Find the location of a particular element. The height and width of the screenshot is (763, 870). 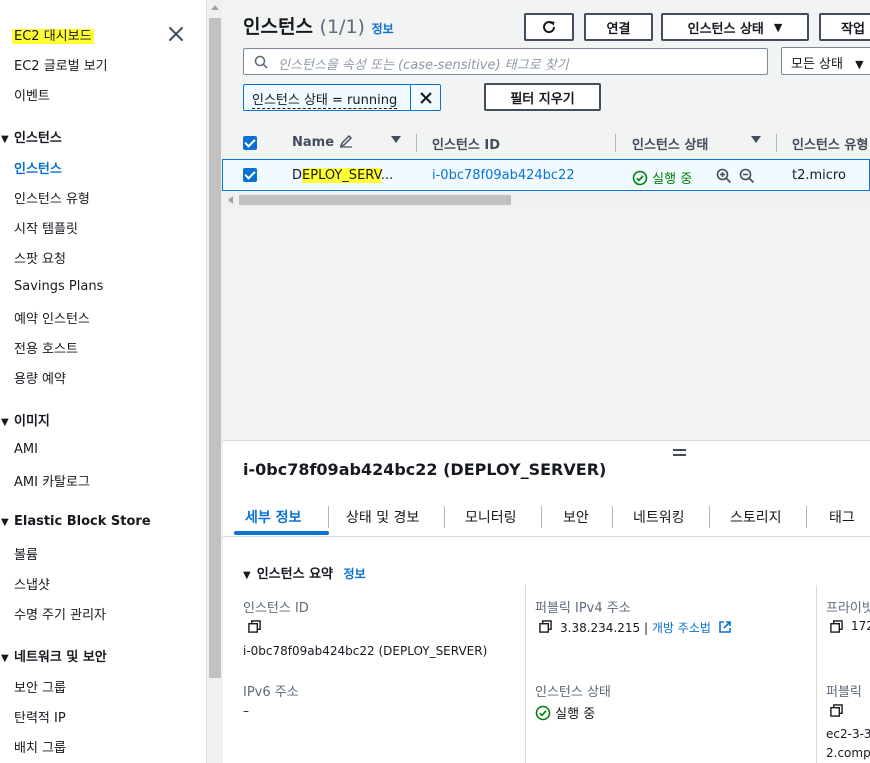

tab-security: 보안 is located at coordinates (576, 517).